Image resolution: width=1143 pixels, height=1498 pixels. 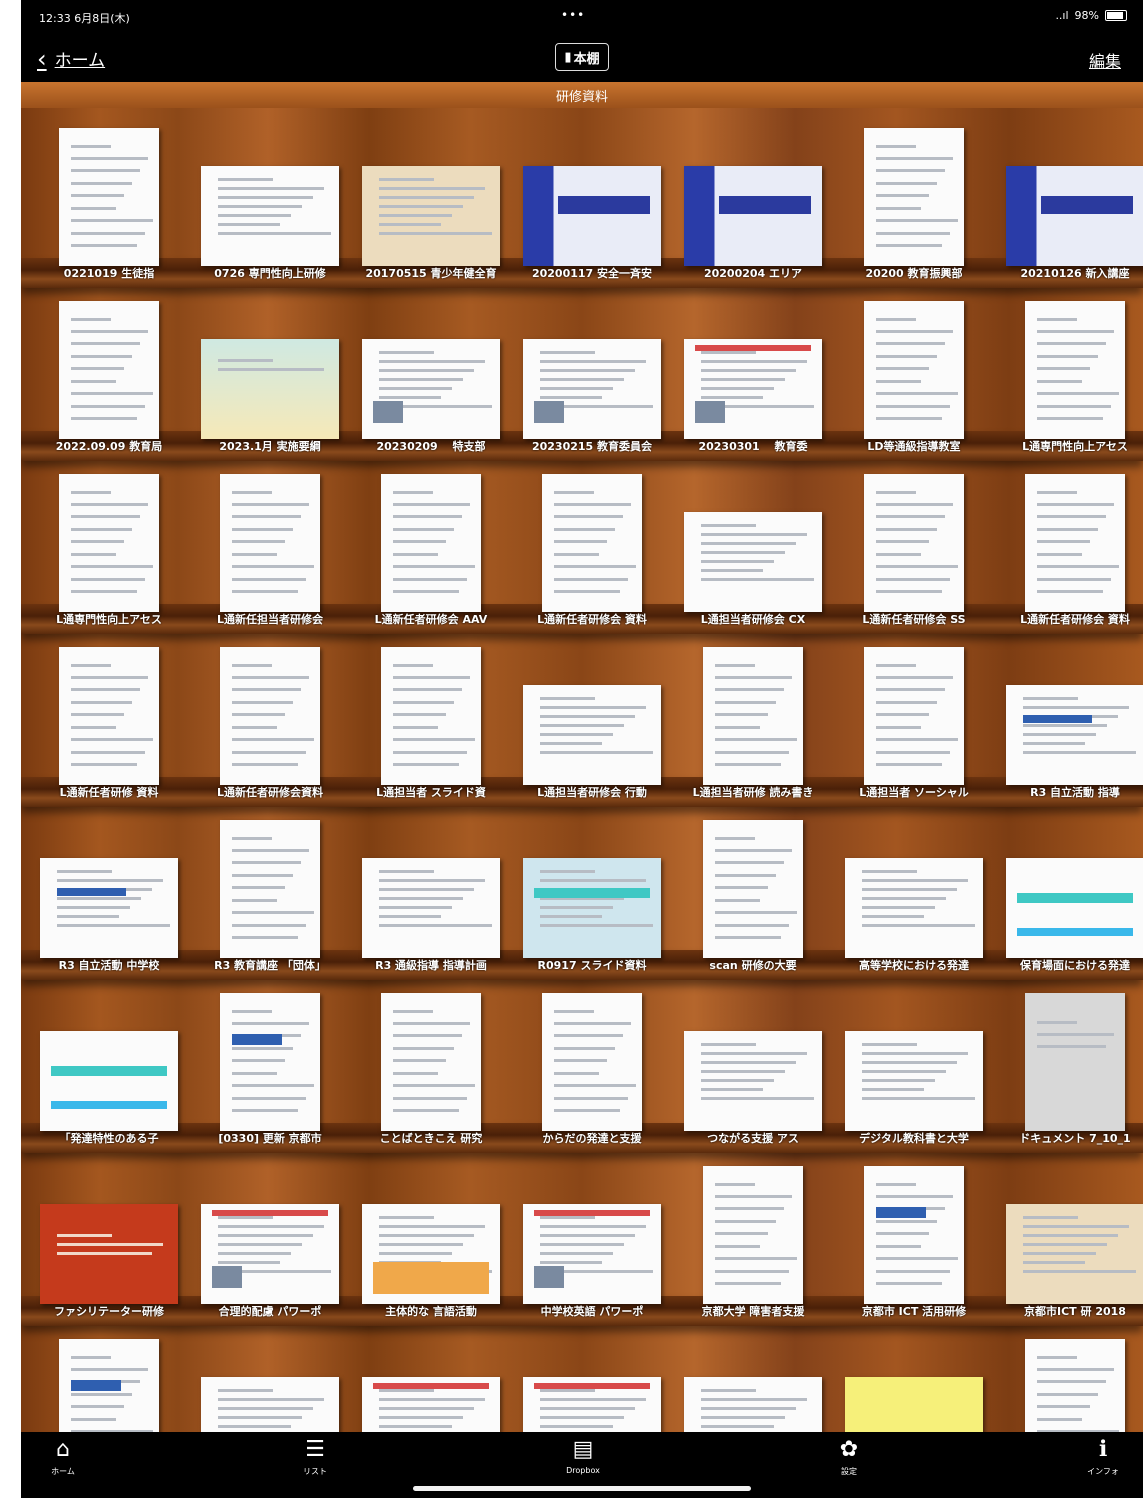 I want to click on book-item: R3 自立活動 中学校, so click(x=109, y=888).